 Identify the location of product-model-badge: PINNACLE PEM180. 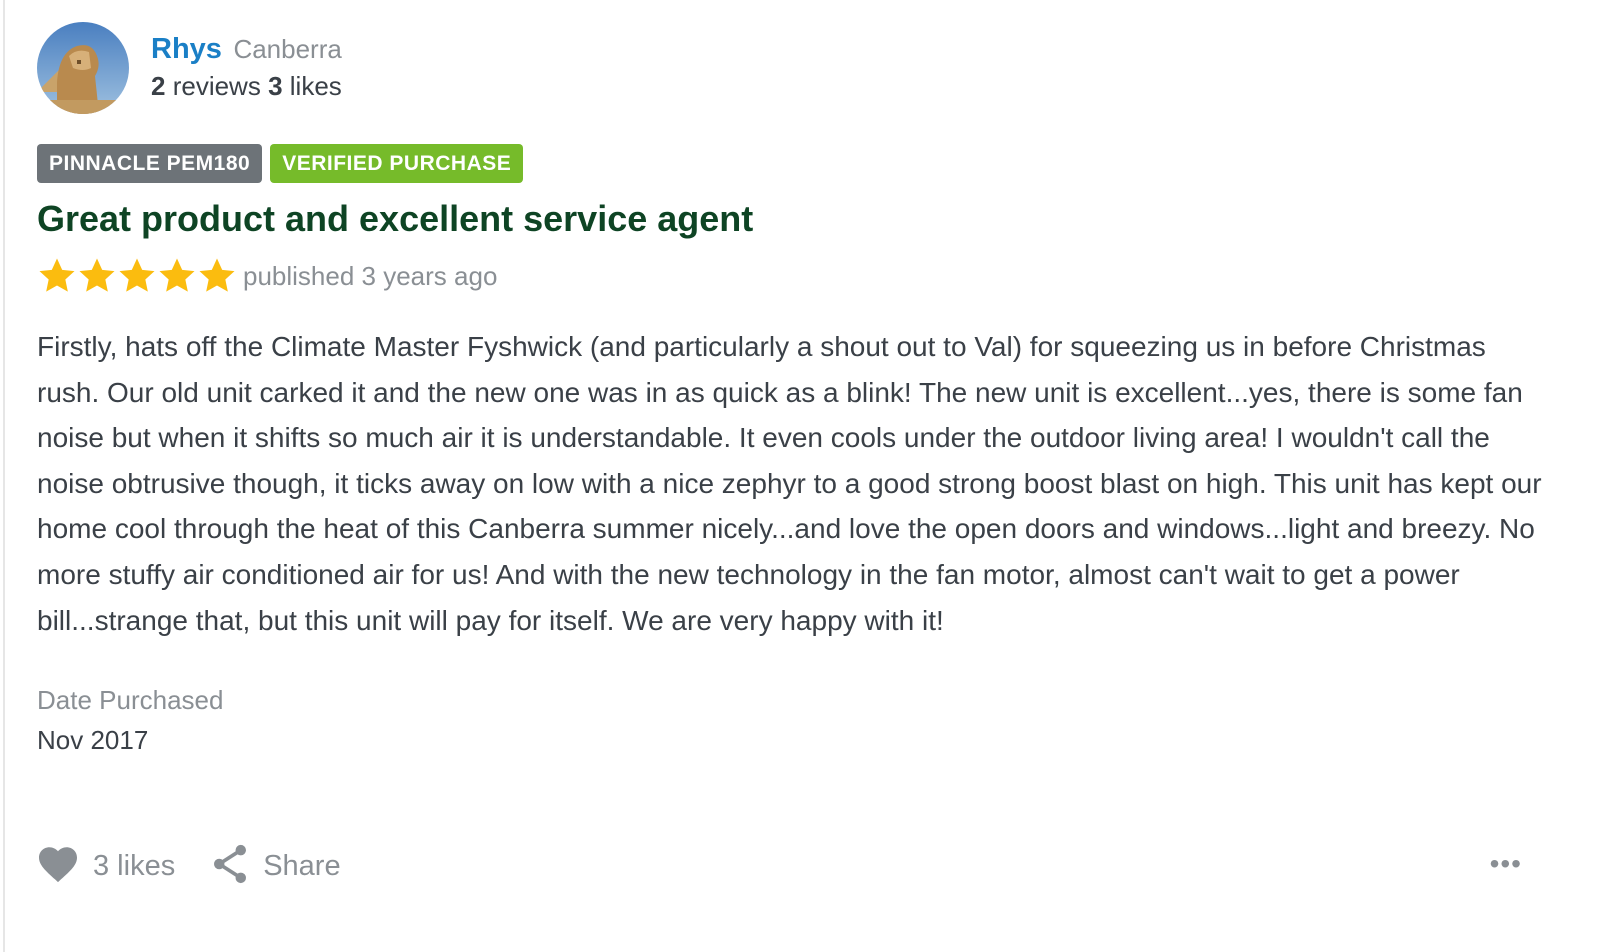
(150, 163).